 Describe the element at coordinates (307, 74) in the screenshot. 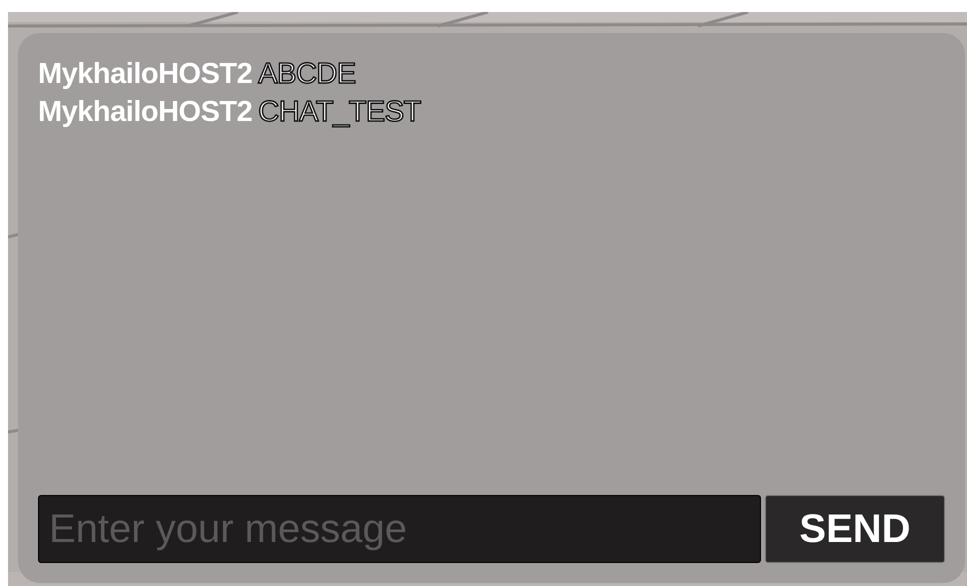

I see `message-text: ABCDE` at that location.